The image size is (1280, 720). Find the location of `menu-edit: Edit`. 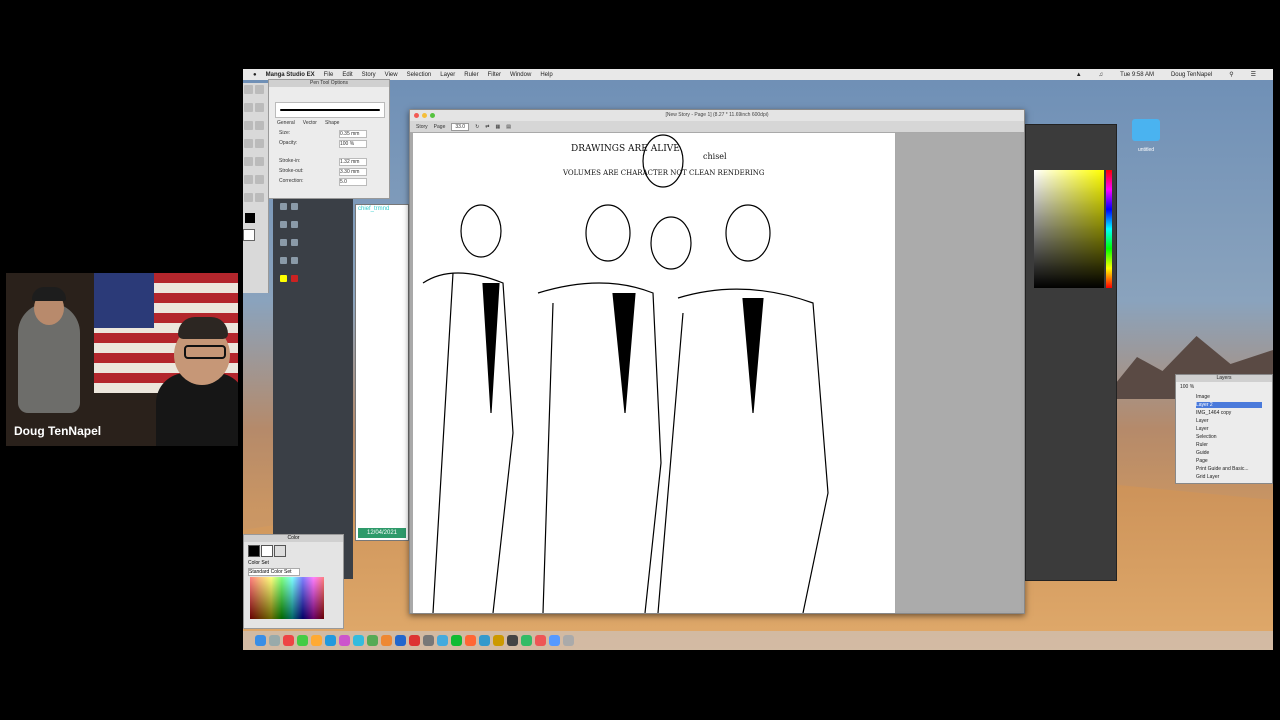

menu-edit: Edit is located at coordinates (347, 75).